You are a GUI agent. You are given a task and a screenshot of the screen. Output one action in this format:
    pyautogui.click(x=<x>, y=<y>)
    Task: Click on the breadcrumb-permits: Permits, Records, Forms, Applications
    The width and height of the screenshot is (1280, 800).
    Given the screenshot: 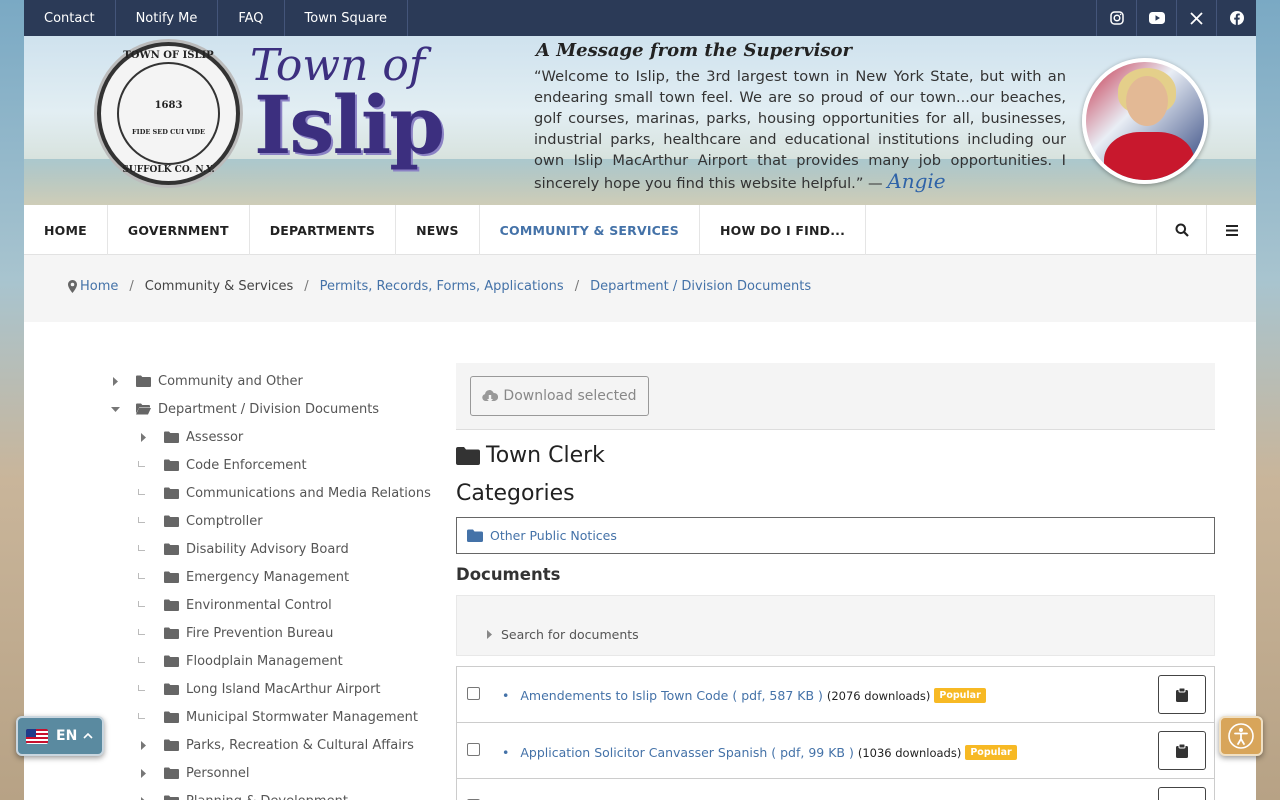 What is the action you would take?
    pyautogui.click(x=442, y=286)
    